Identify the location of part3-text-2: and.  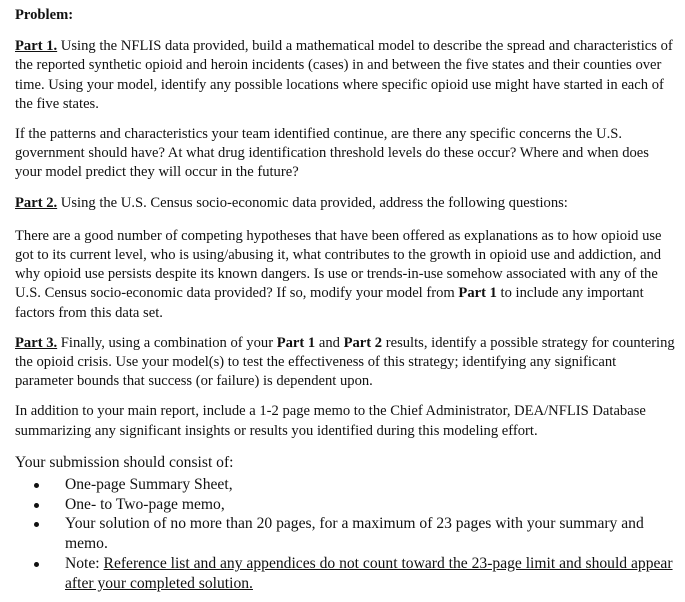
(329, 342).